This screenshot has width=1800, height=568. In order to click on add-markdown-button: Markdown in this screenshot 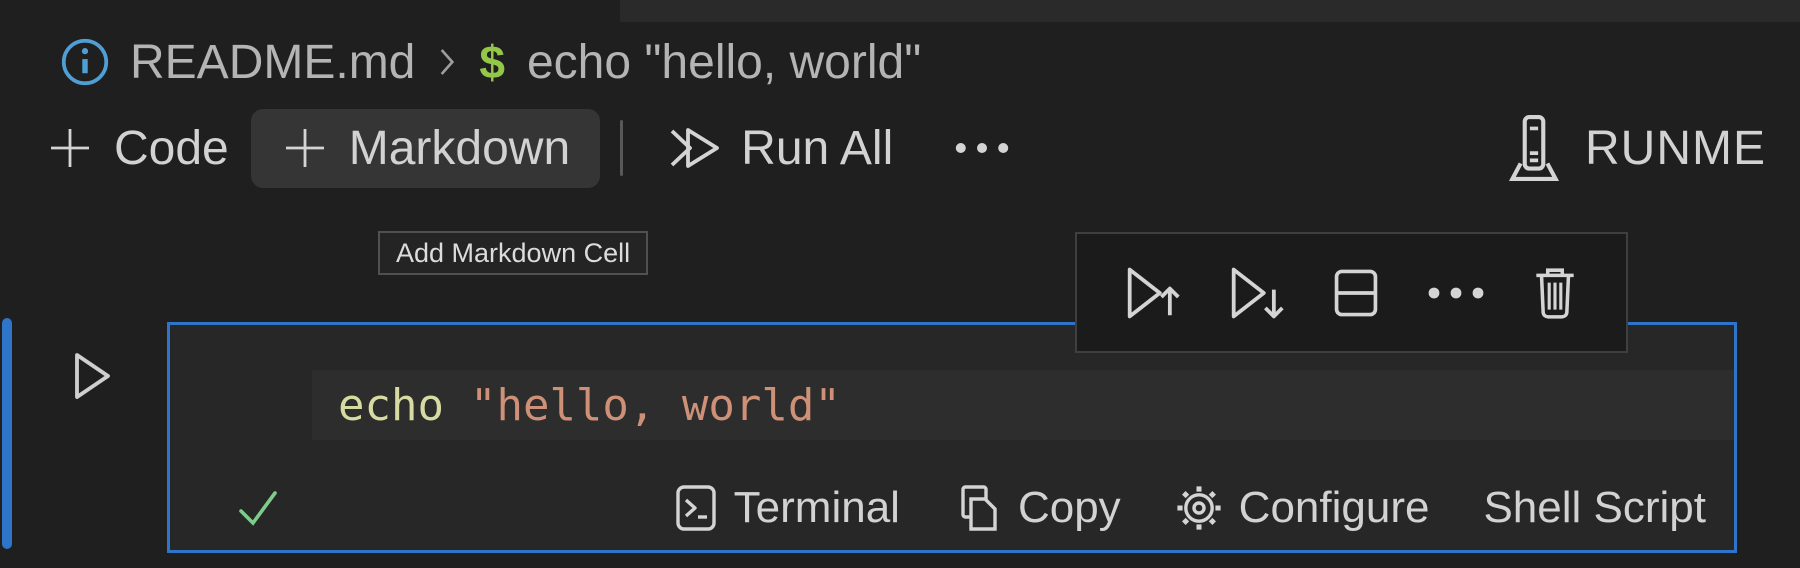, I will do `click(425, 148)`.